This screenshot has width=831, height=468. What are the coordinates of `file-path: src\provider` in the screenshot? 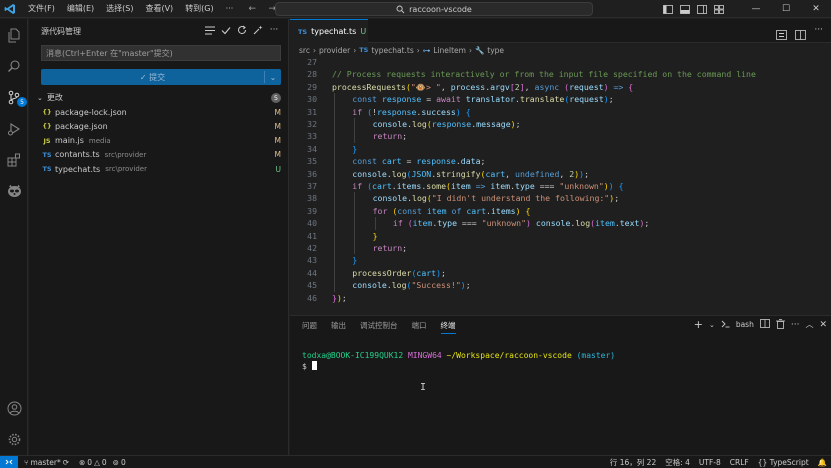 It's located at (126, 169).